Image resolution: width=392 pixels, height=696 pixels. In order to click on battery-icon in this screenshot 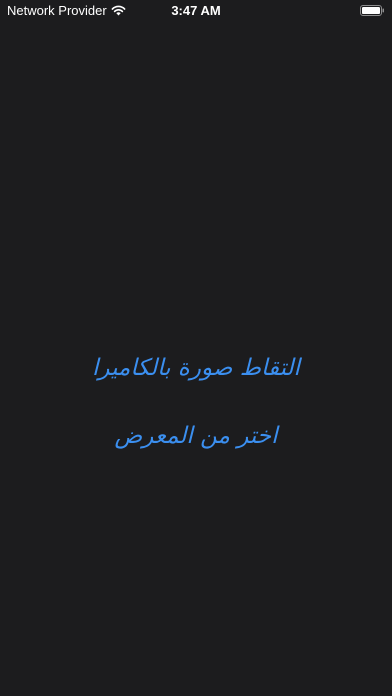, I will do `click(372, 10)`.